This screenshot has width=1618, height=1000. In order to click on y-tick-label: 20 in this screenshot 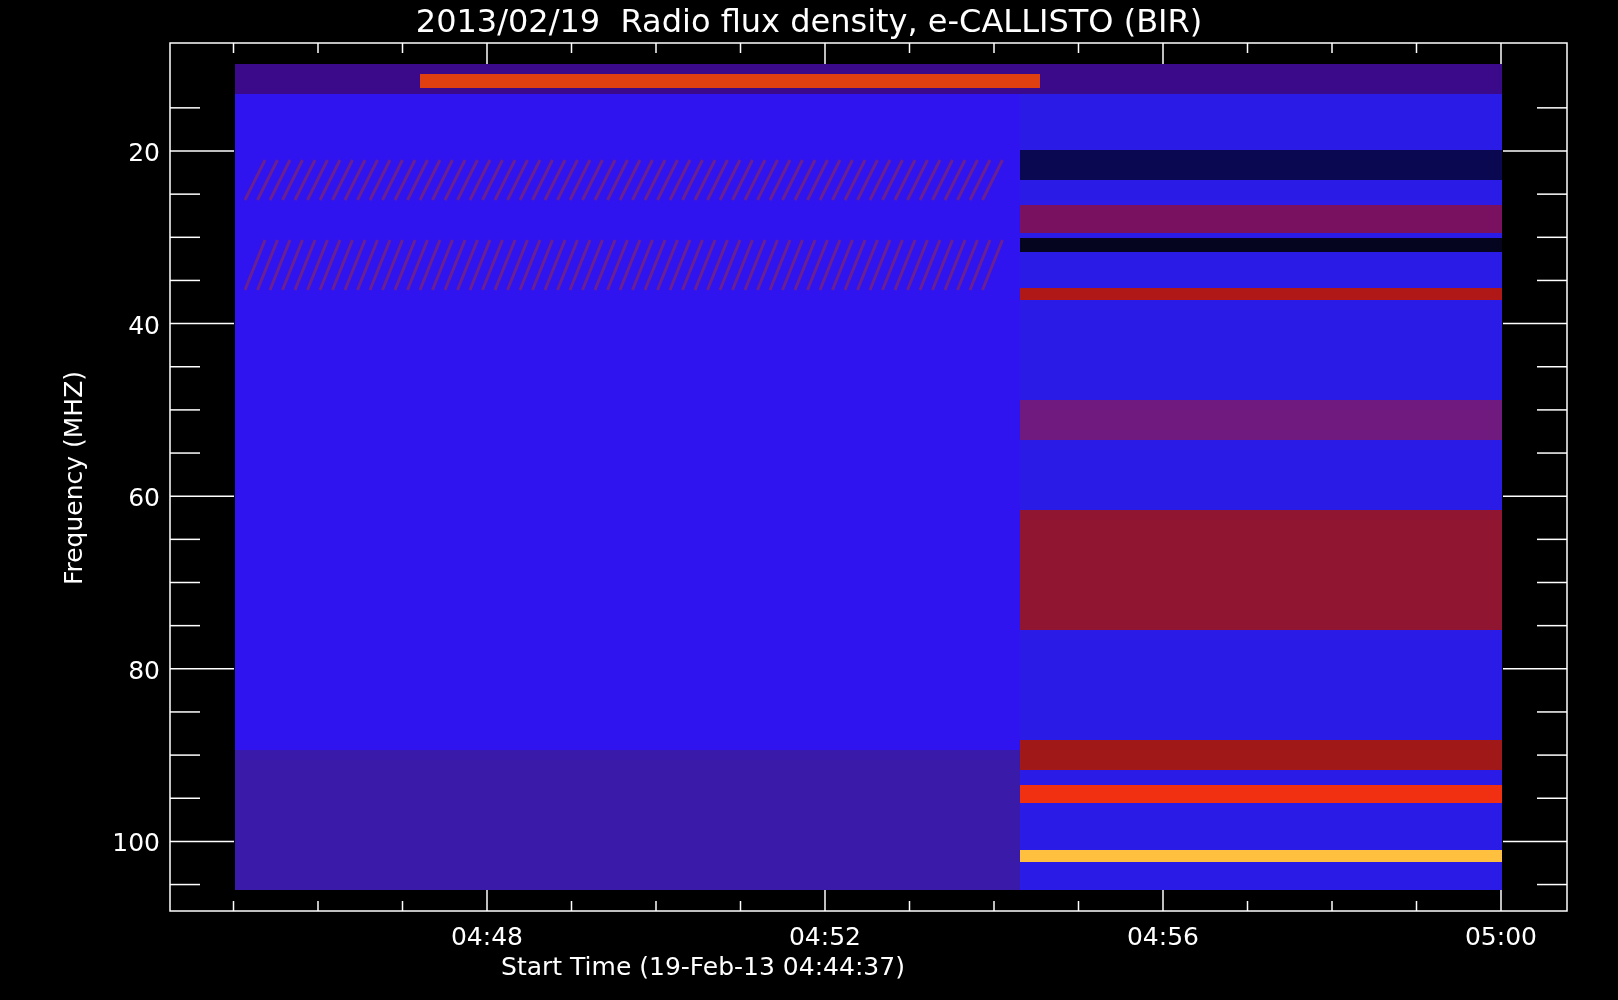, I will do `click(144, 152)`.